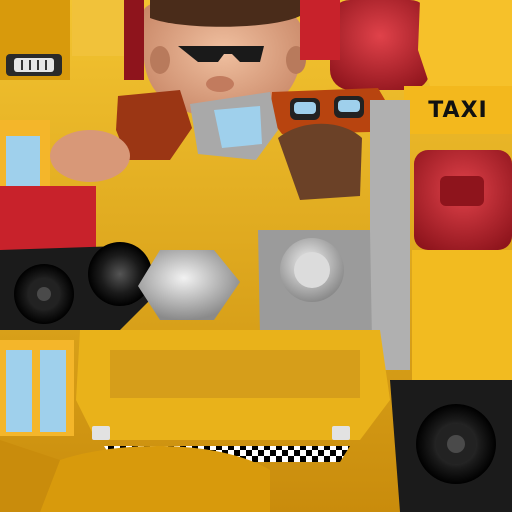  Describe the element at coordinates (35, 40) in the screenshot. I see `front-grille-piece` at that location.